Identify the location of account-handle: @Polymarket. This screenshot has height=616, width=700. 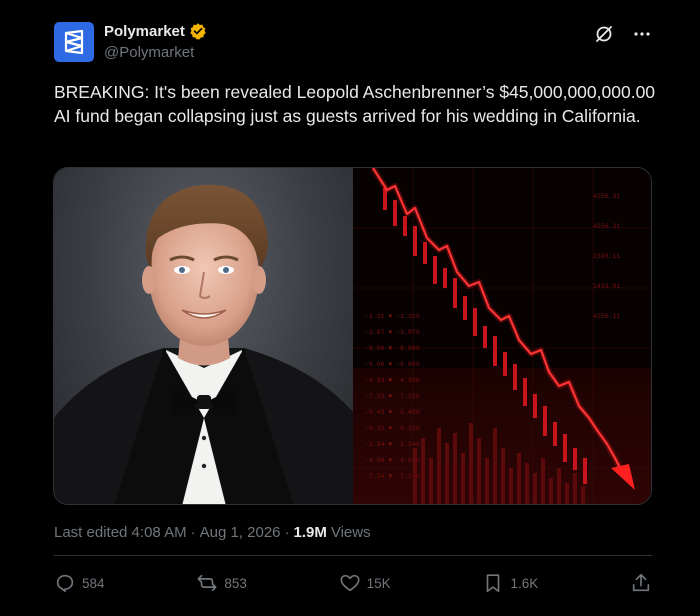
(149, 52).